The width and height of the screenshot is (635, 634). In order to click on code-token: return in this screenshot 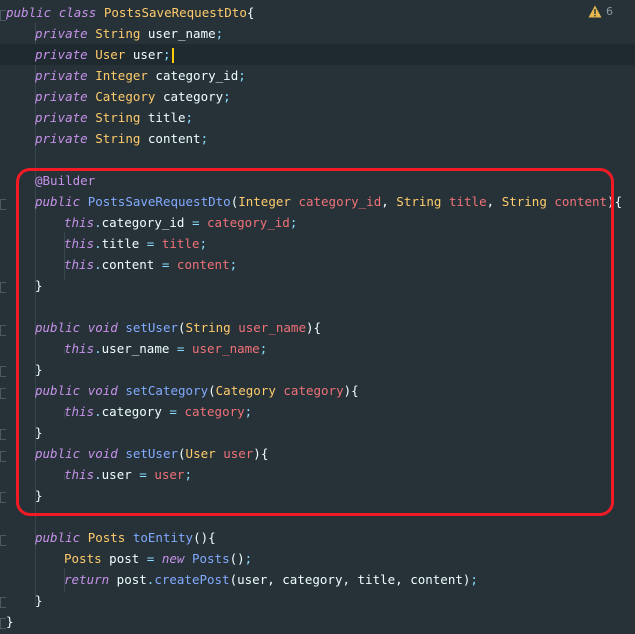, I will do `click(87, 579)`.